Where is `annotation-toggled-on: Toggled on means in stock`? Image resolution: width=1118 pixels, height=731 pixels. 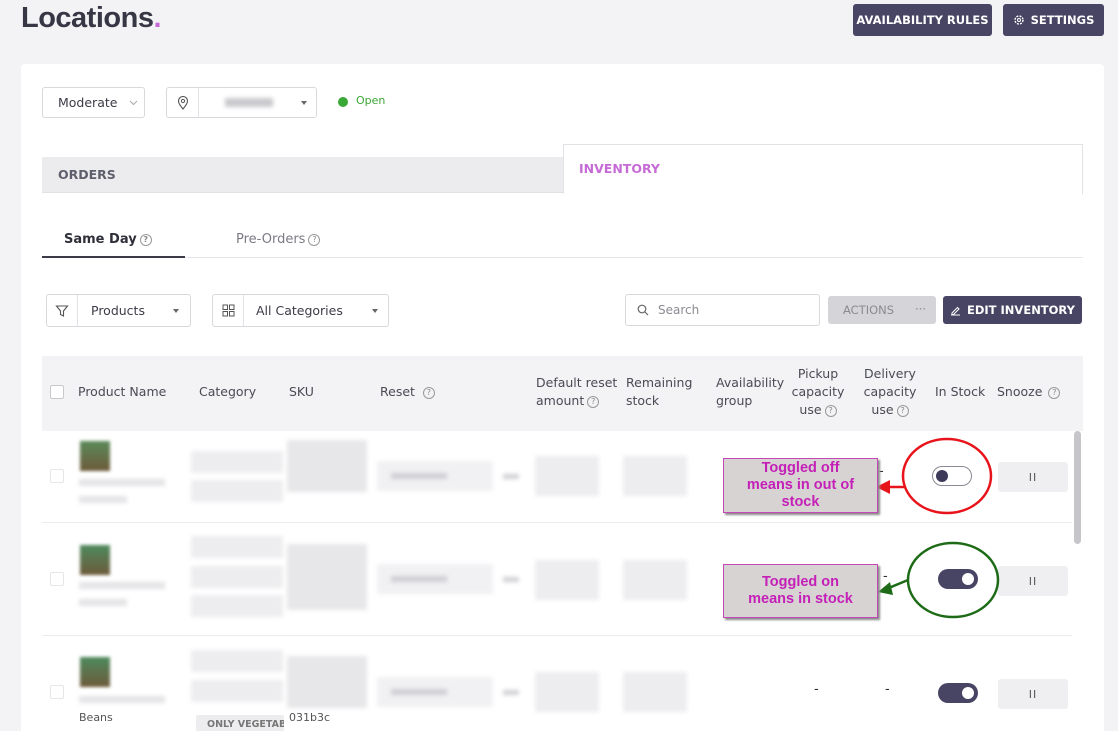
annotation-toggled-on: Toggled on means in stock is located at coordinates (800, 591).